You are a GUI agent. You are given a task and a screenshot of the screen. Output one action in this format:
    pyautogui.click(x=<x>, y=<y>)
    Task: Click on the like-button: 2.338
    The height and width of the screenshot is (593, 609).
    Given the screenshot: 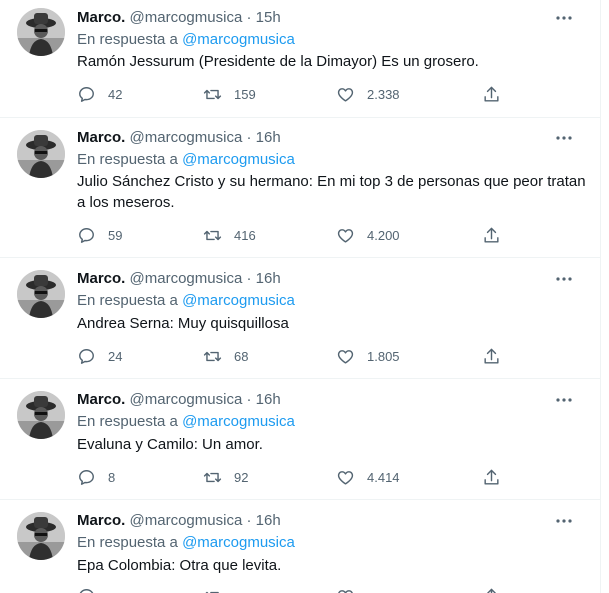 What is the action you would take?
    pyautogui.click(x=368, y=94)
    